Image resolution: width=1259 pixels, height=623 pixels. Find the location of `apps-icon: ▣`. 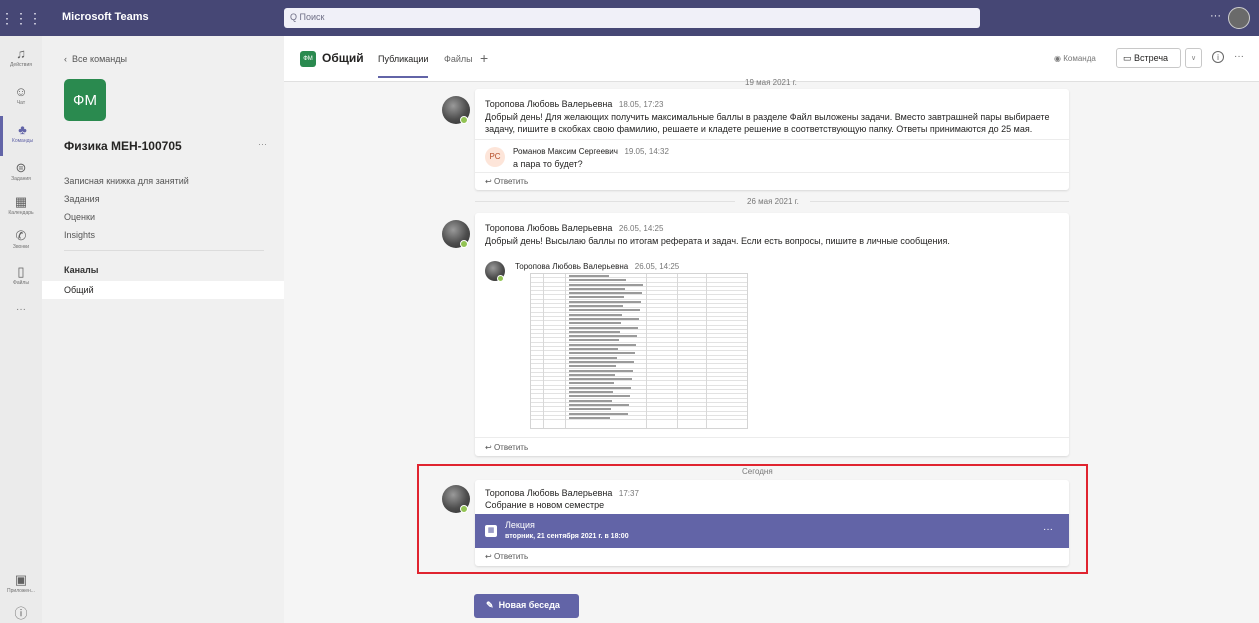

apps-icon: ▣ is located at coordinates (21, 579).